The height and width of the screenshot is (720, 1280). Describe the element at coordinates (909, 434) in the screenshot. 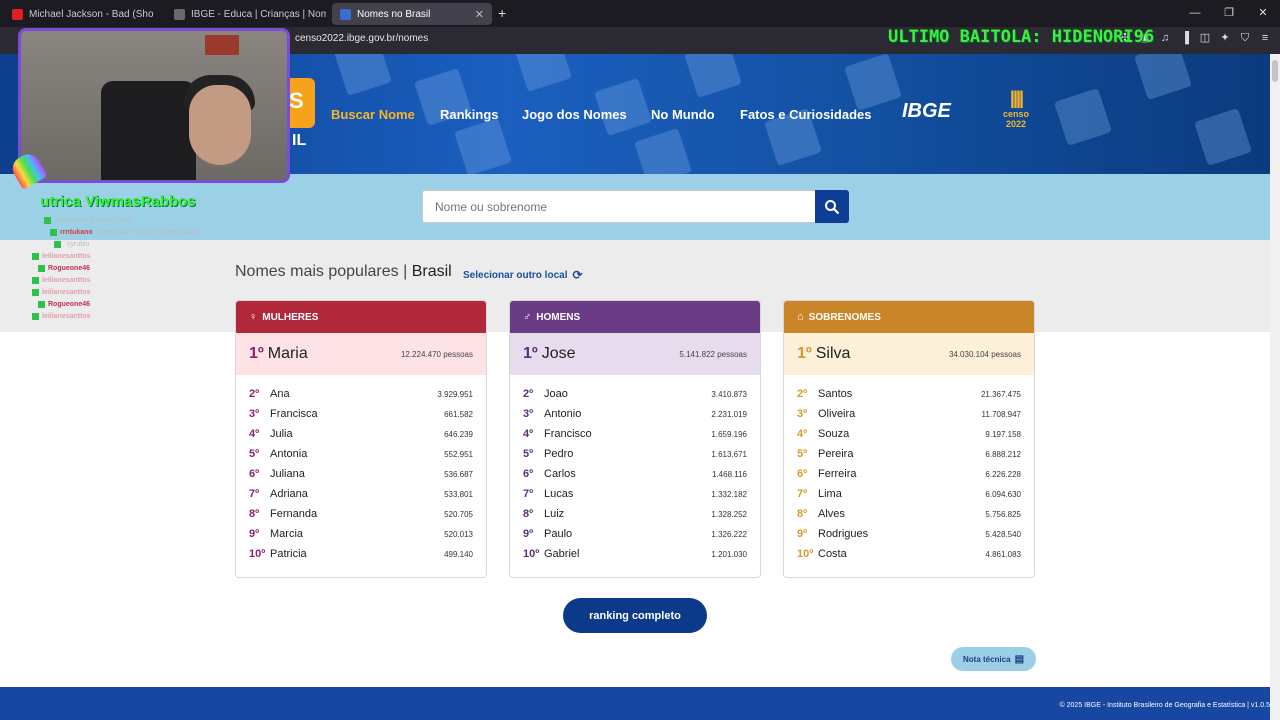

I see `ranking-row: 4º Souza 9.197.158` at that location.